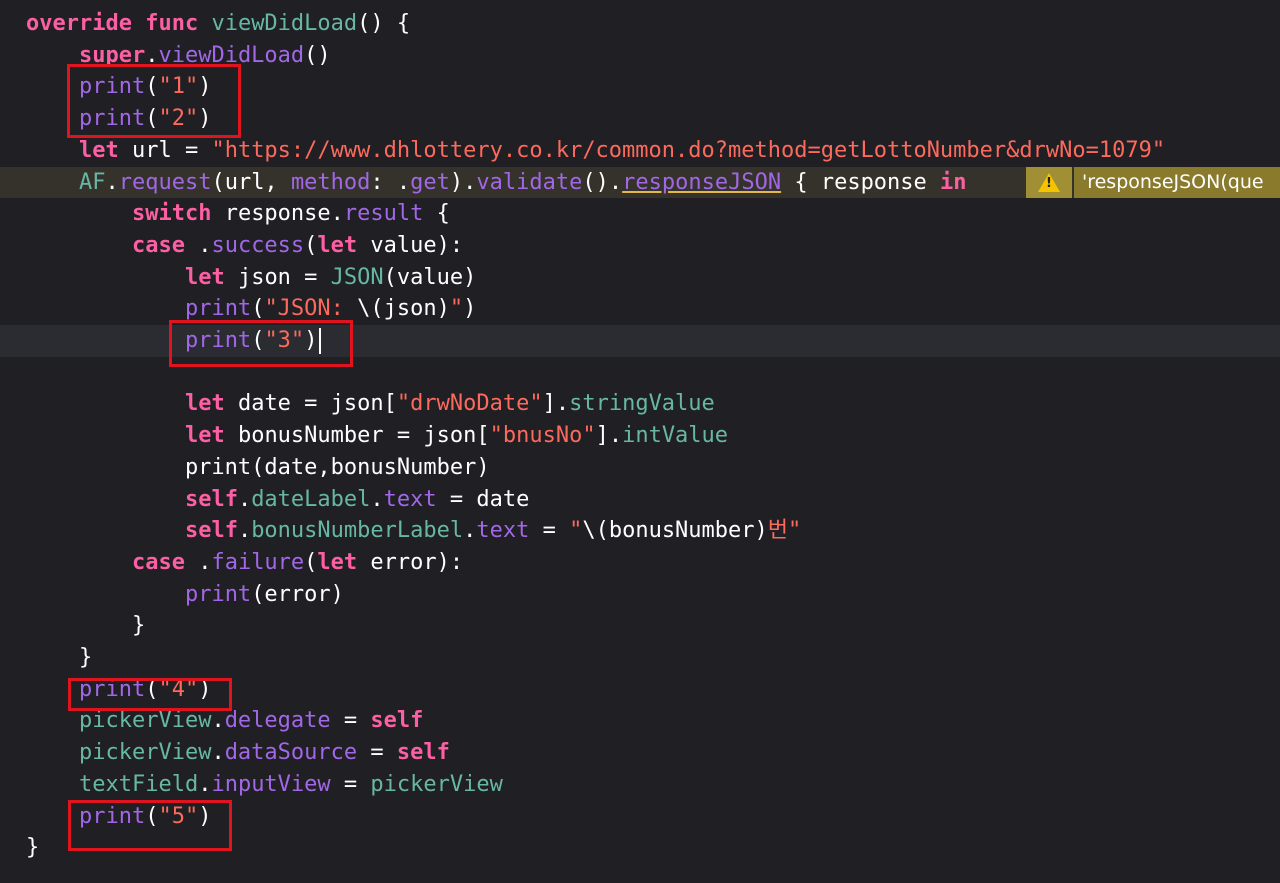 This screenshot has height=883, width=1280. What do you see at coordinates (251, 278) in the screenshot?
I see `code-text: let json = JSON(value)` at bounding box center [251, 278].